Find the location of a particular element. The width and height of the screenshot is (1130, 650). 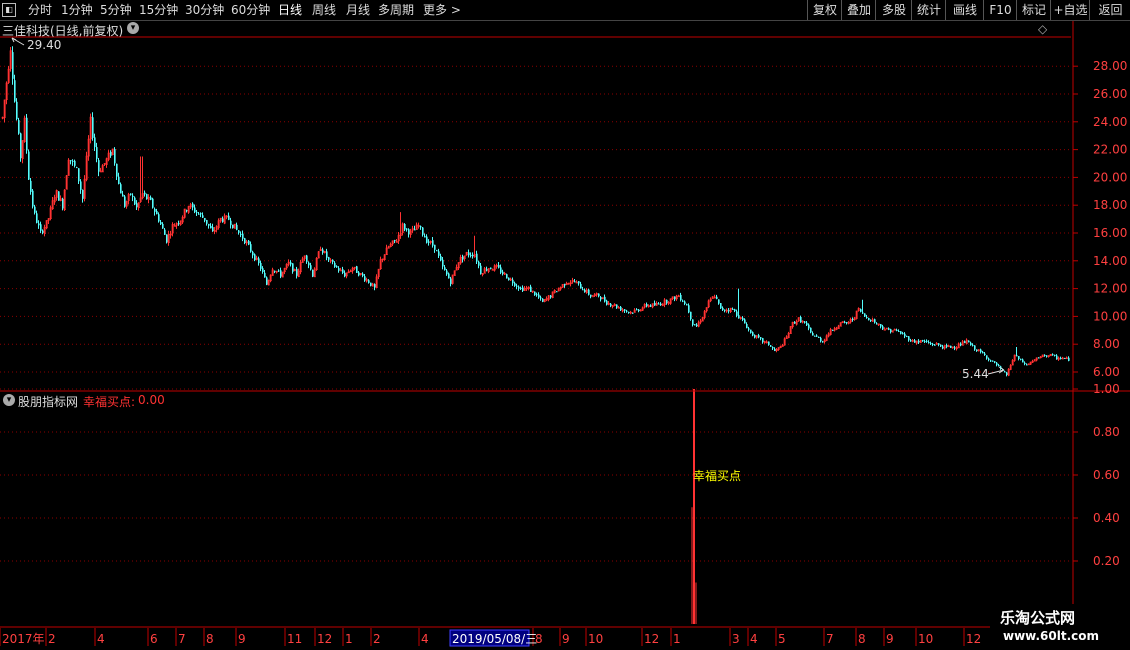

xaxis-label: 4 is located at coordinates (754, 639).